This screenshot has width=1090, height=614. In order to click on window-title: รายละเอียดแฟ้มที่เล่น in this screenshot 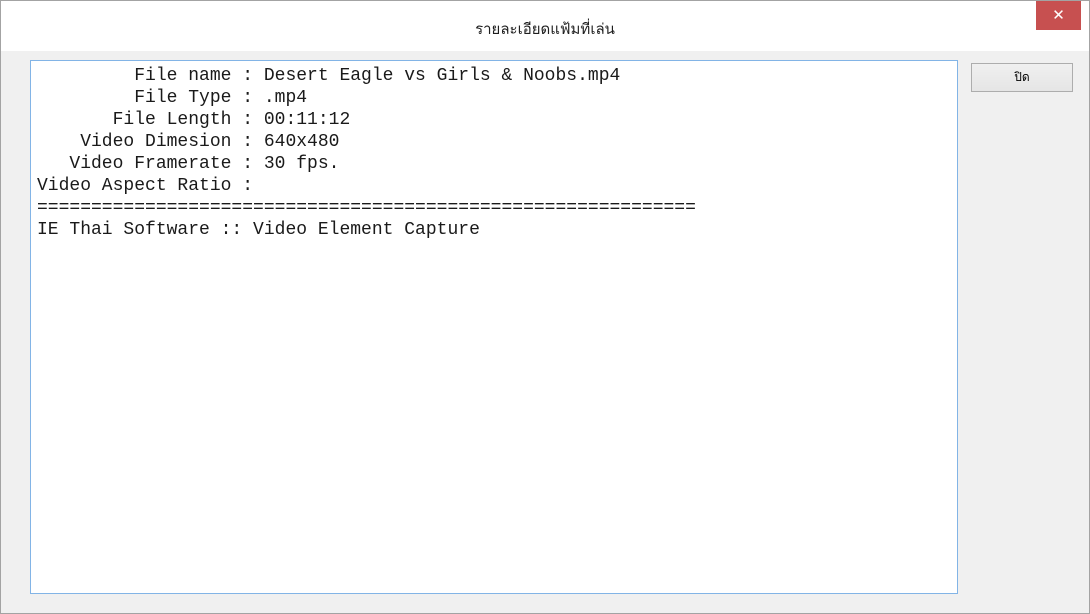, I will do `click(545, 29)`.